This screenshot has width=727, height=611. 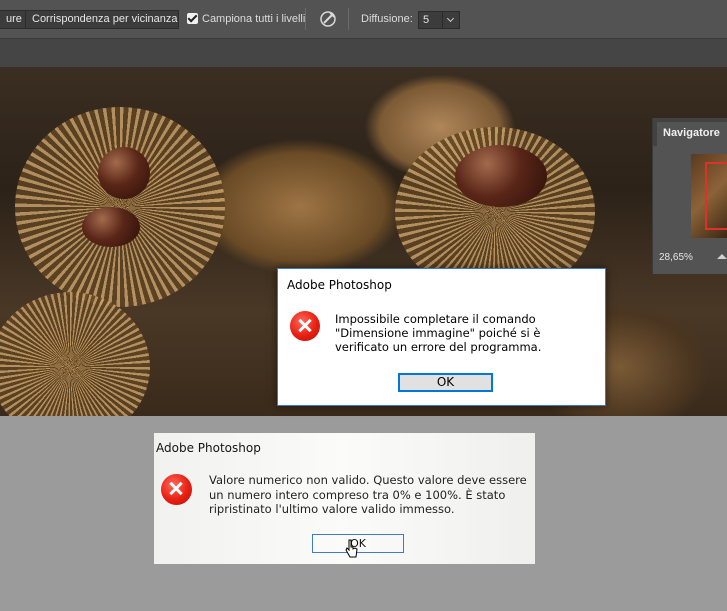 What do you see at coordinates (192, 18) in the screenshot?
I see `sample-all-layers-checkbox` at bounding box center [192, 18].